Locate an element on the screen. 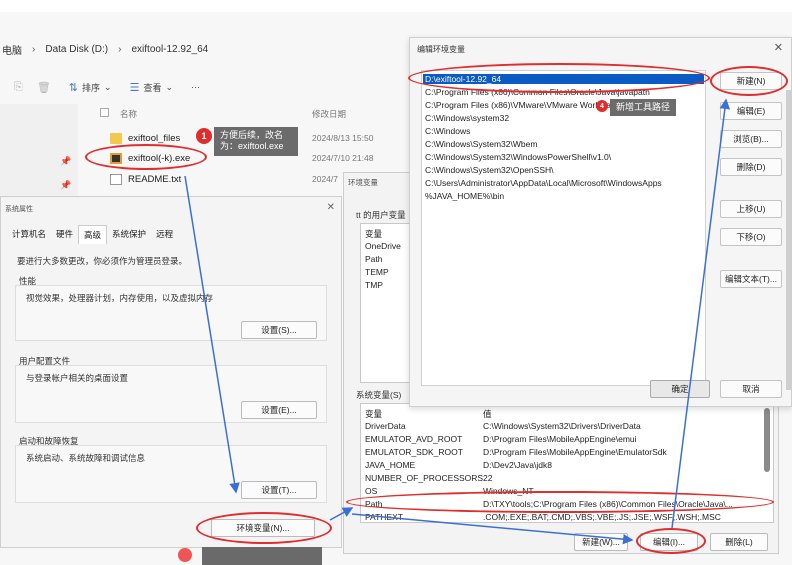 This screenshot has height=565, width=792. file-list-header: 名称 修改日期 is located at coordinates (253, 116).